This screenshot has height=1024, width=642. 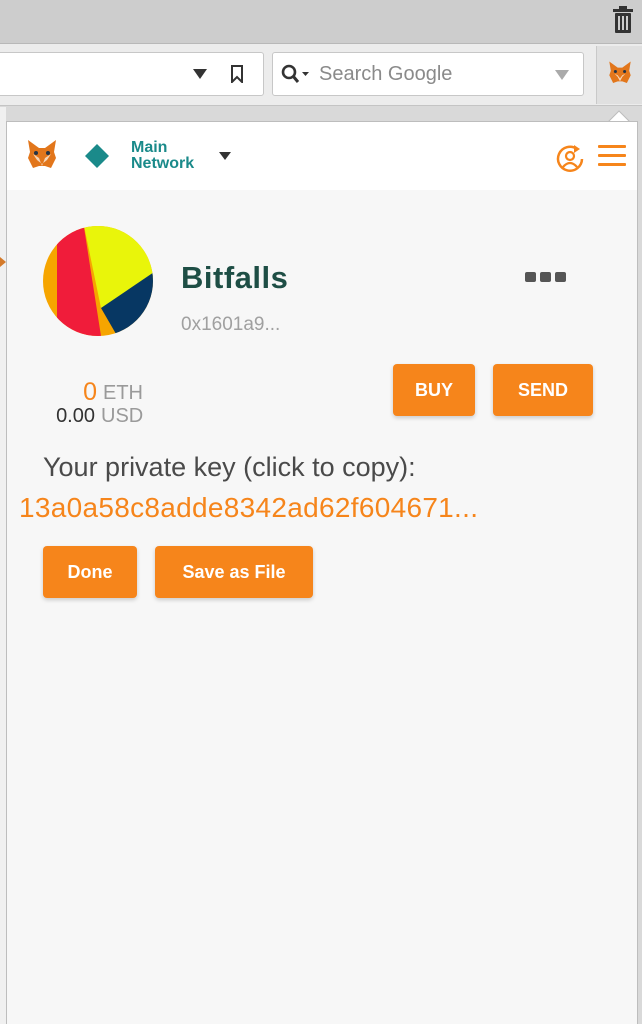 I want to click on metamask-logo-icon, so click(x=42, y=155).